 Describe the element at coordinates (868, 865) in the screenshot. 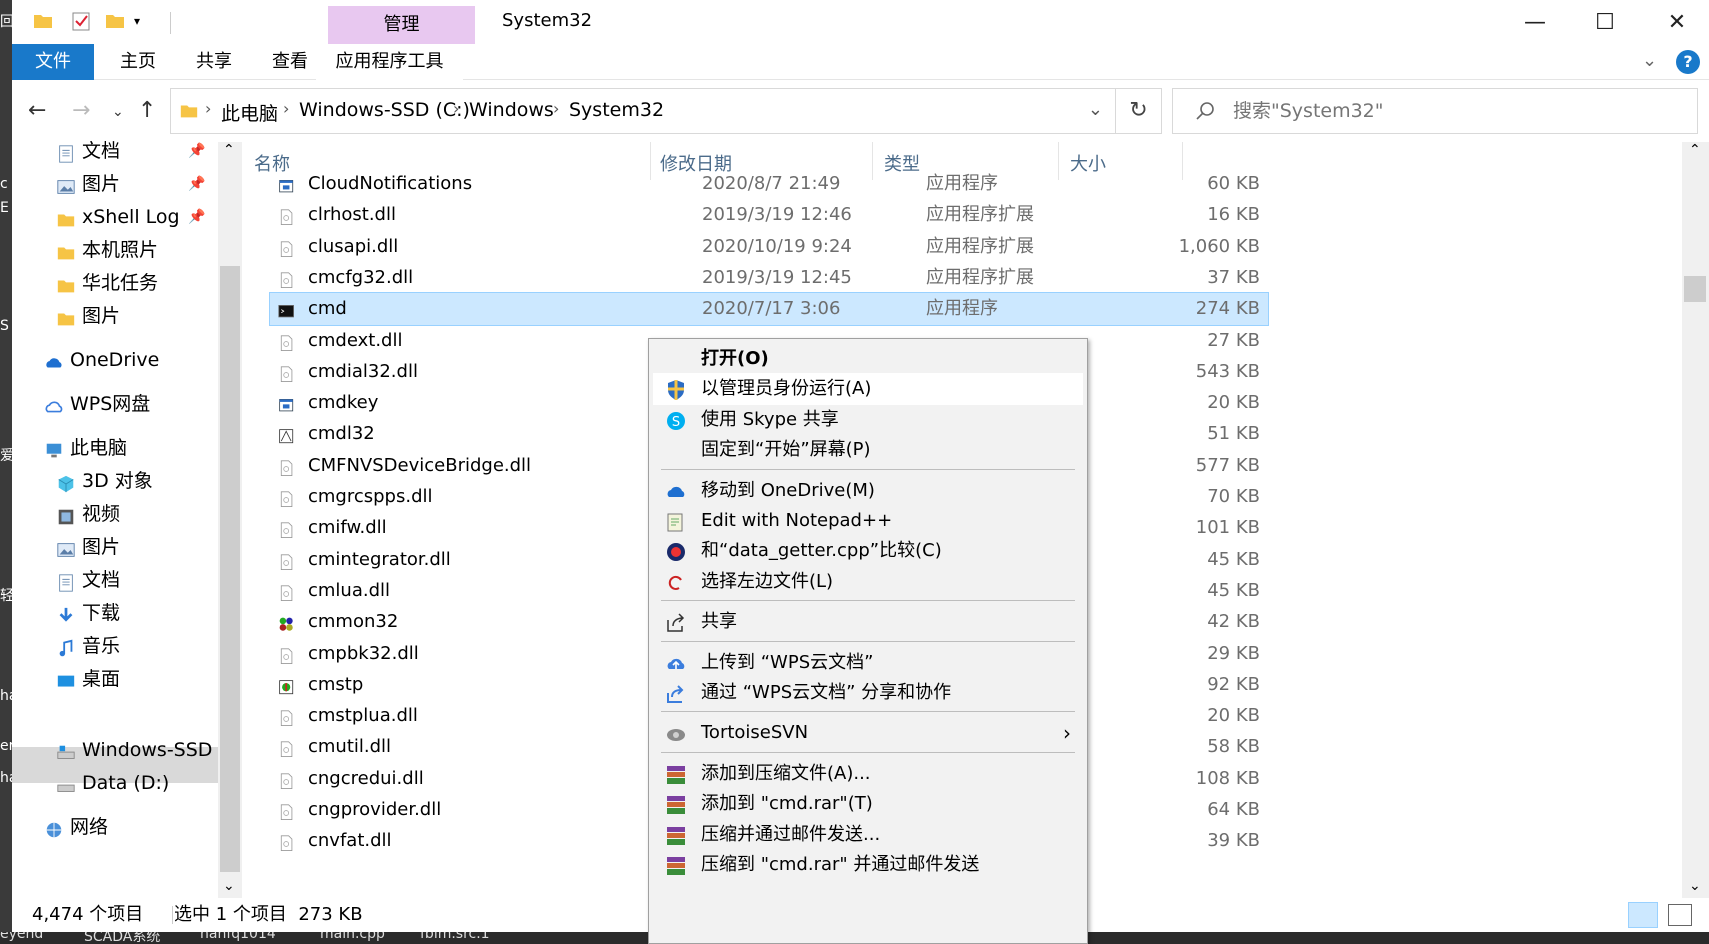

I see `menu-item: 压缩到 "cmd.rar" 并通过邮件发送` at that location.